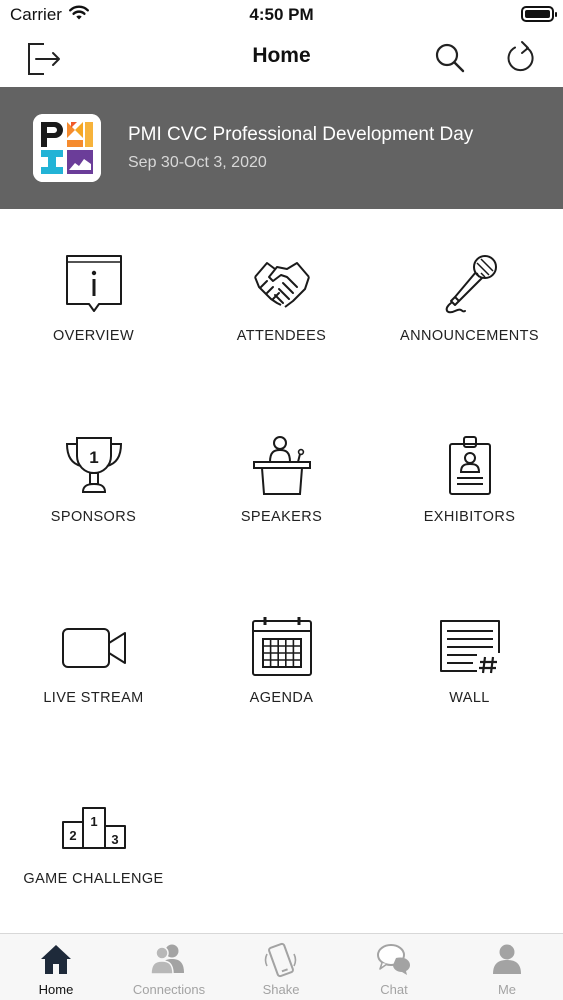  I want to click on tile-label: OVERVIEW, so click(93, 336).